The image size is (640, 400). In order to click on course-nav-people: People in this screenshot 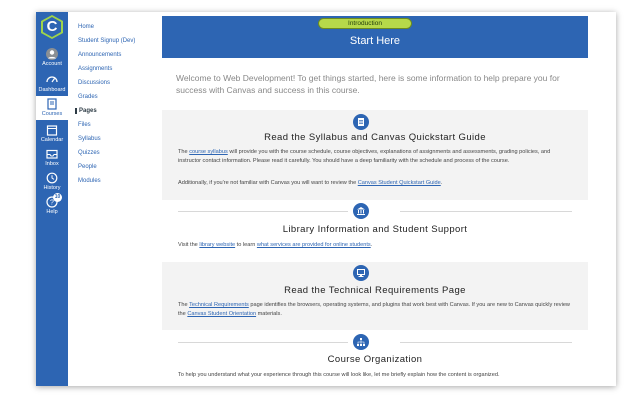, I will do `click(87, 167)`.